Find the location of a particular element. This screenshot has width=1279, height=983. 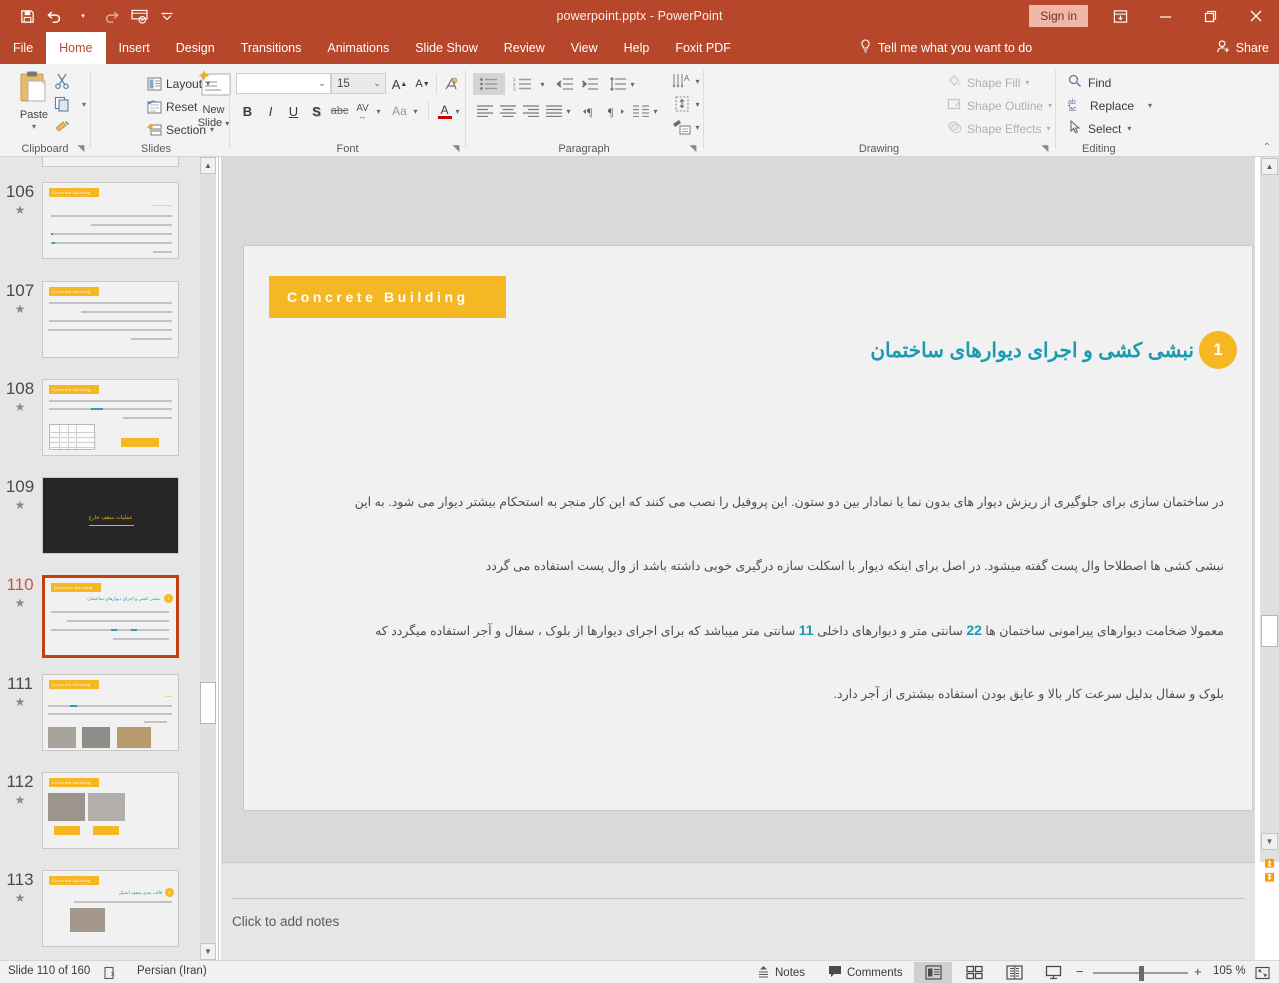

change-case-caret: ▾ is located at coordinates (415, 111).